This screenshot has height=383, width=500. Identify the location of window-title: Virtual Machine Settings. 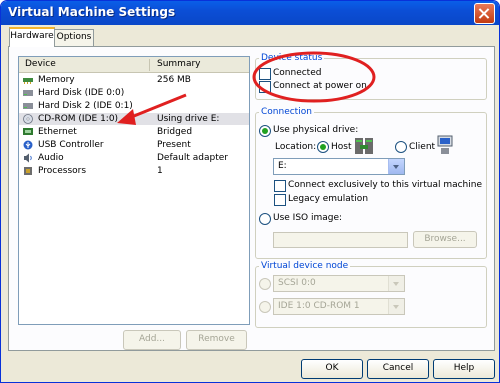
(92, 12).